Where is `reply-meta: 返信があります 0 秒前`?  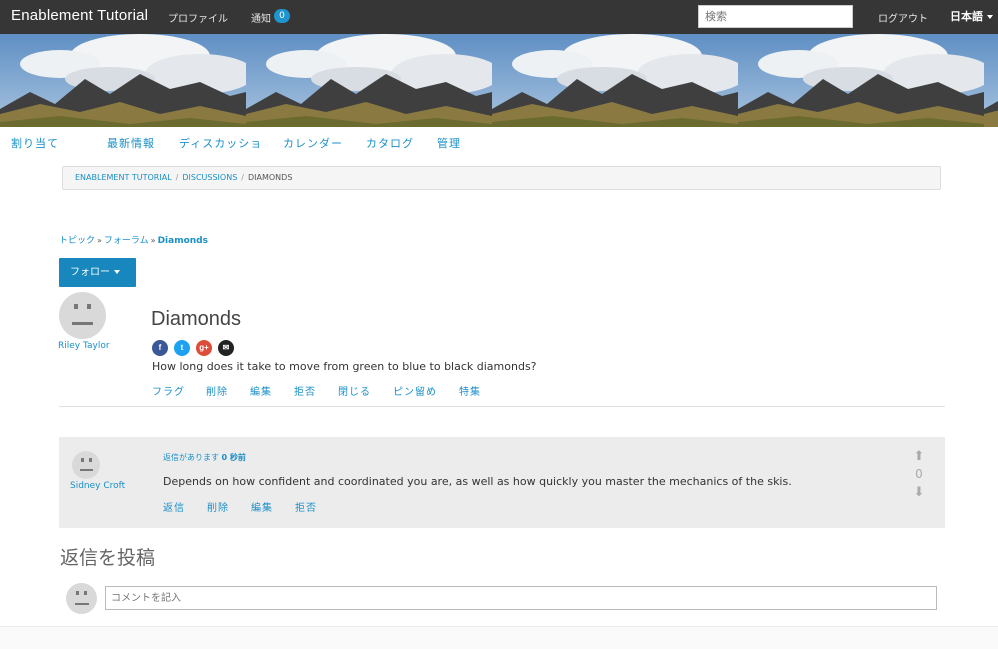 reply-meta: 返信があります 0 秒前 is located at coordinates (204, 457).